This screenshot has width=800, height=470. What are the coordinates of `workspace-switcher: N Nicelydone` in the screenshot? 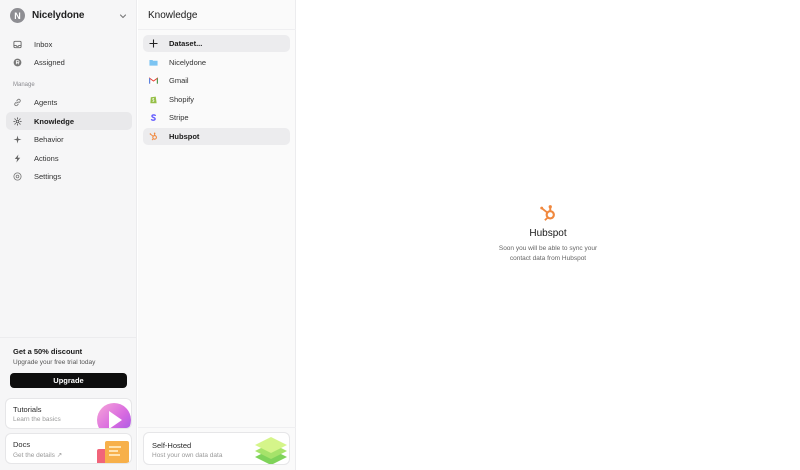 It's located at (69, 15).